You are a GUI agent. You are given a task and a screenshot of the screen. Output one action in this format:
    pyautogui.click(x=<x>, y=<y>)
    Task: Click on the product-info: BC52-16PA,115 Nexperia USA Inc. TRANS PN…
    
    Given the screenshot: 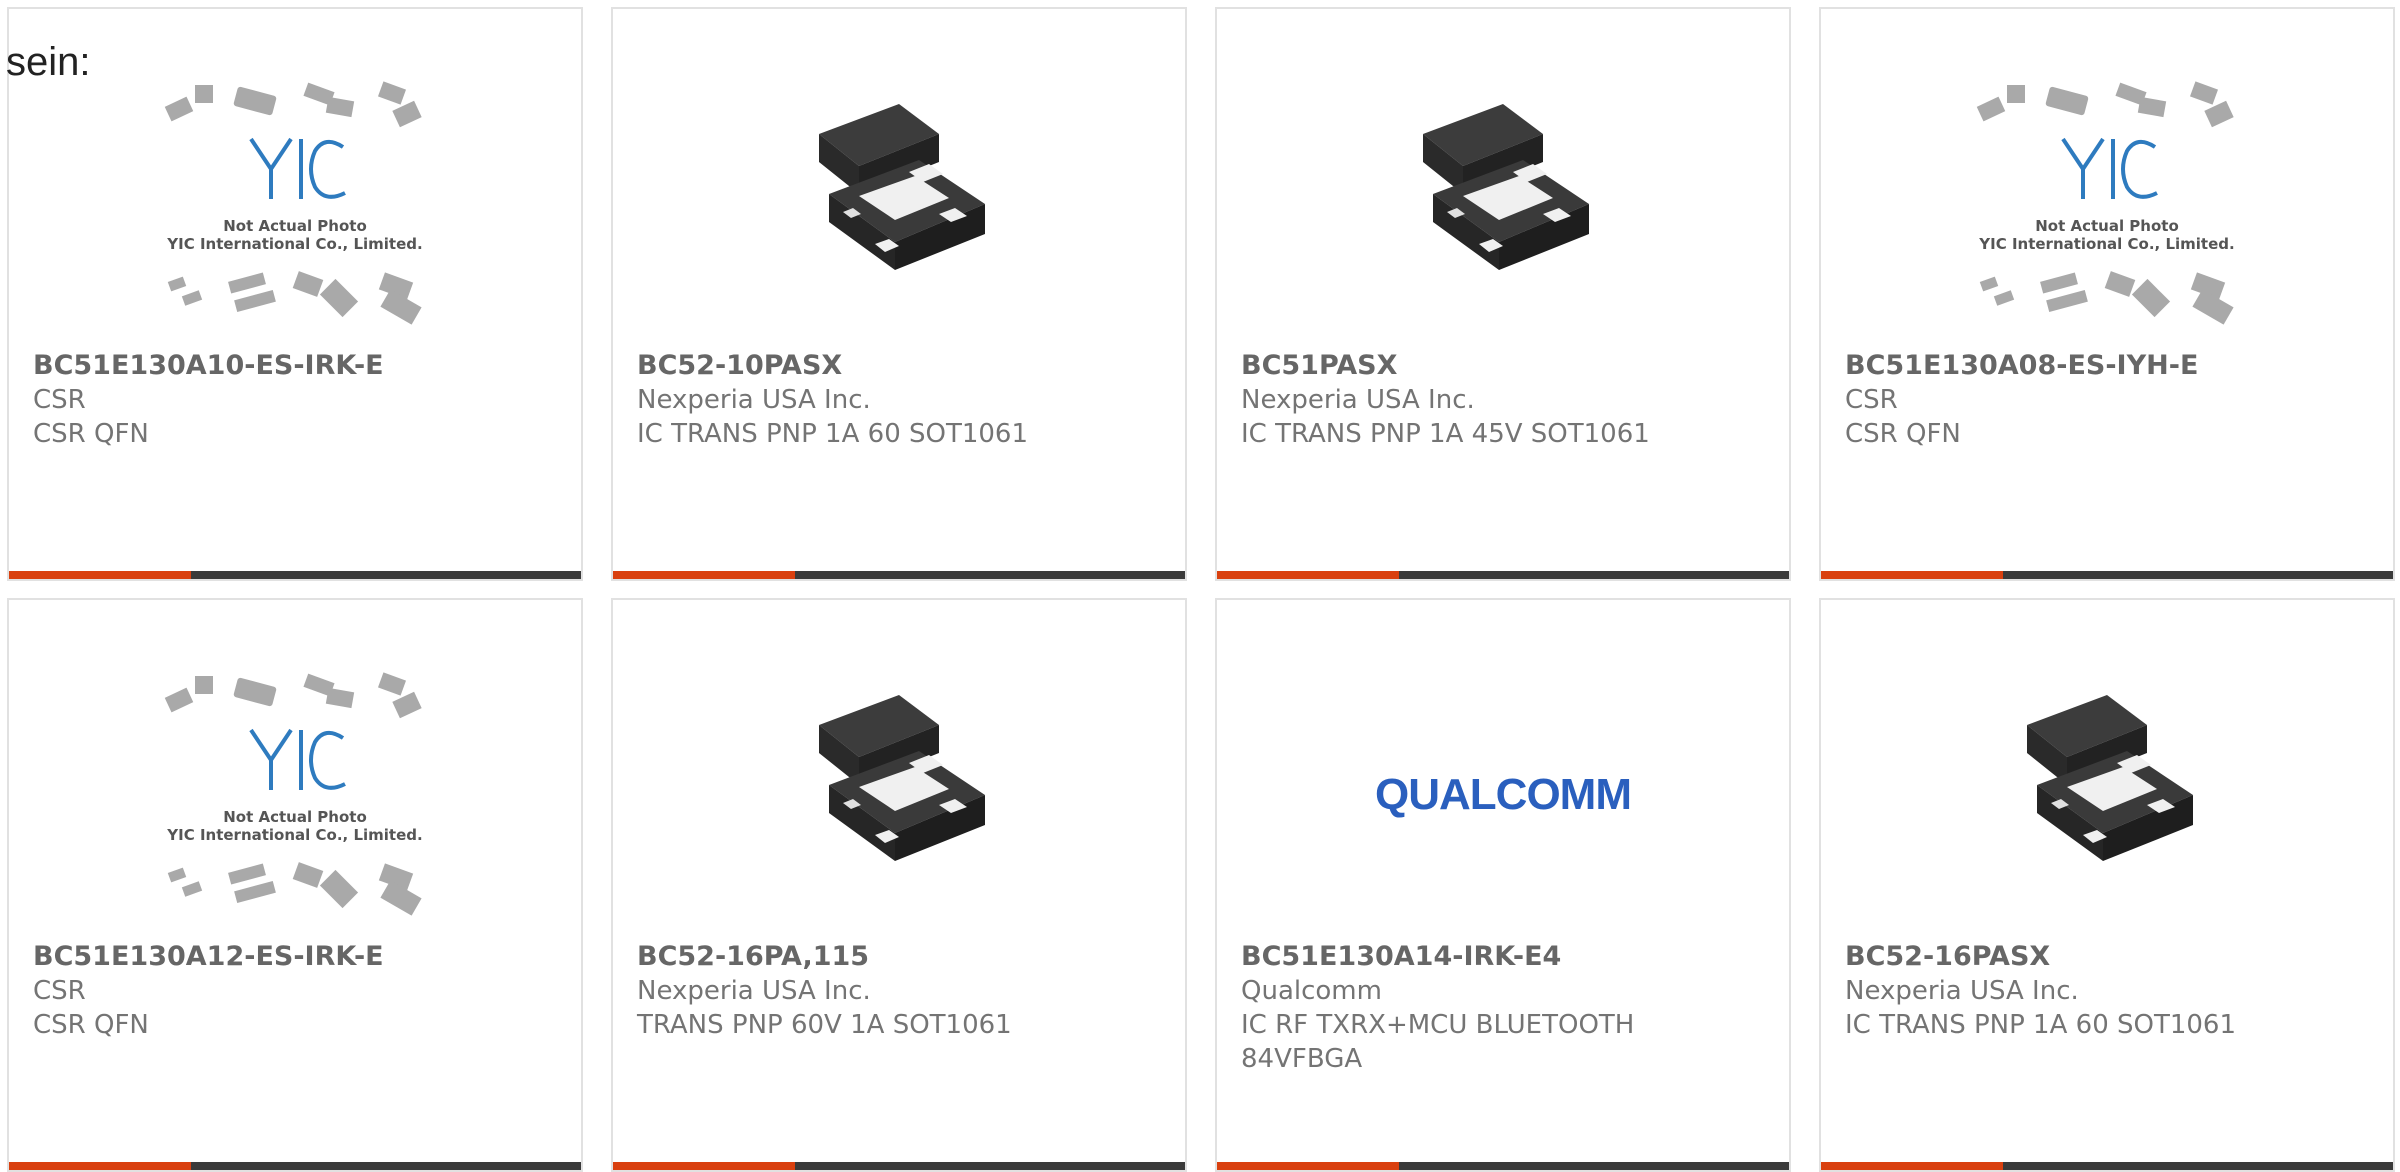 What is the action you would take?
    pyautogui.click(x=899, y=991)
    